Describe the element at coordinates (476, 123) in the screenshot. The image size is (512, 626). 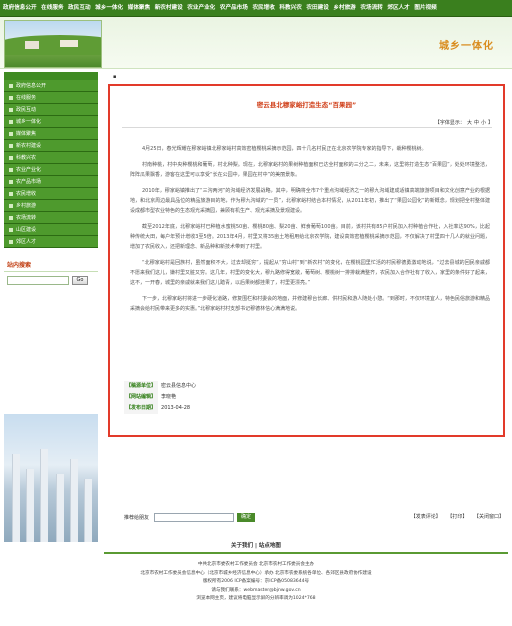
I see `font-size-medium: 中` at that location.